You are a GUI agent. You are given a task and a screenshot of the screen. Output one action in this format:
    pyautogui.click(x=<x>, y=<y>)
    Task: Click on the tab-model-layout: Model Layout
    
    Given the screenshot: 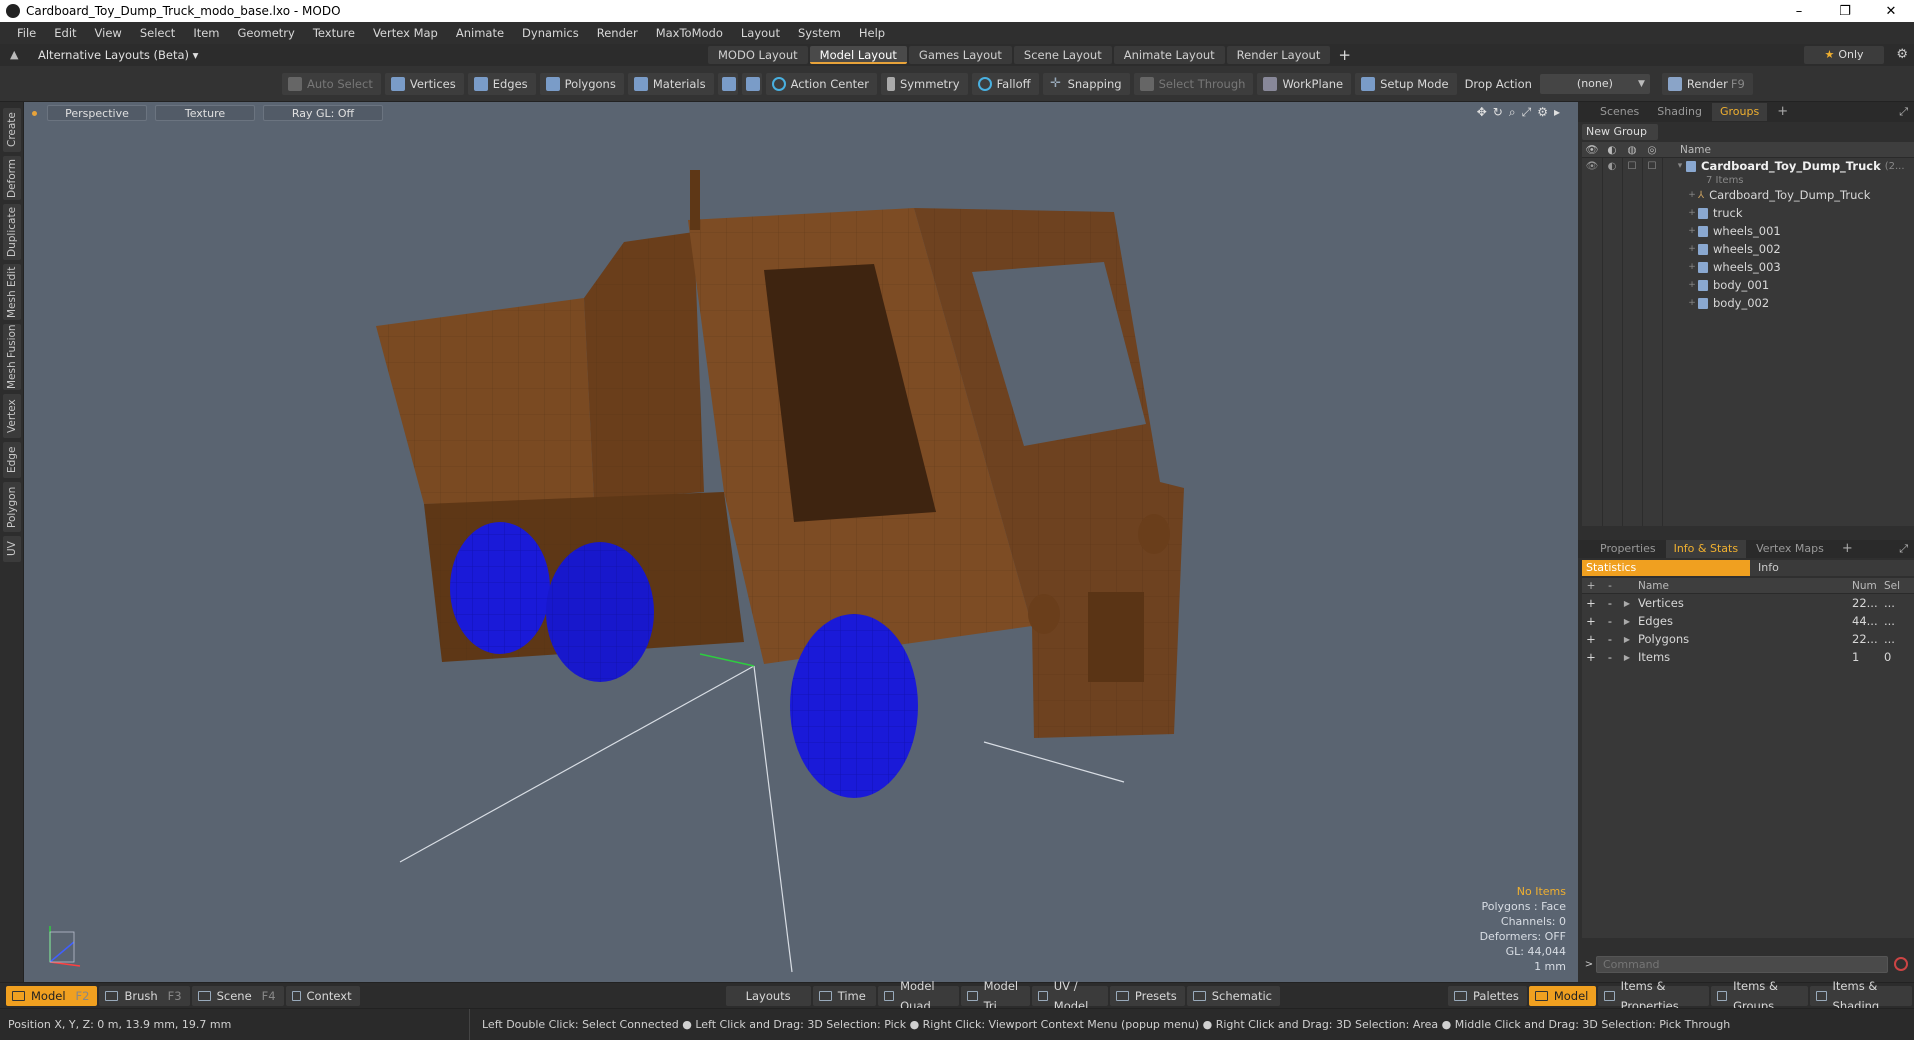 What is the action you would take?
    pyautogui.click(x=858, y=55)
    